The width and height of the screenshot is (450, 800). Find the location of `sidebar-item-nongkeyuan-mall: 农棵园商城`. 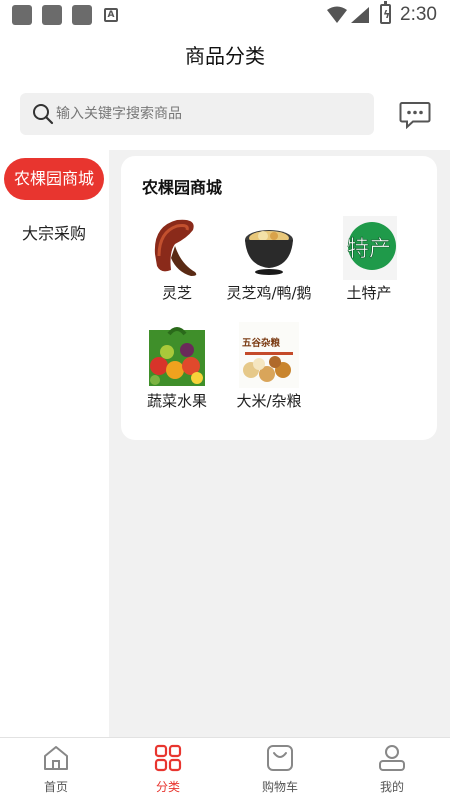

sidebar-item-nongkeyuan-mall: 农棵园商城 is located at coordinates (54, 179).